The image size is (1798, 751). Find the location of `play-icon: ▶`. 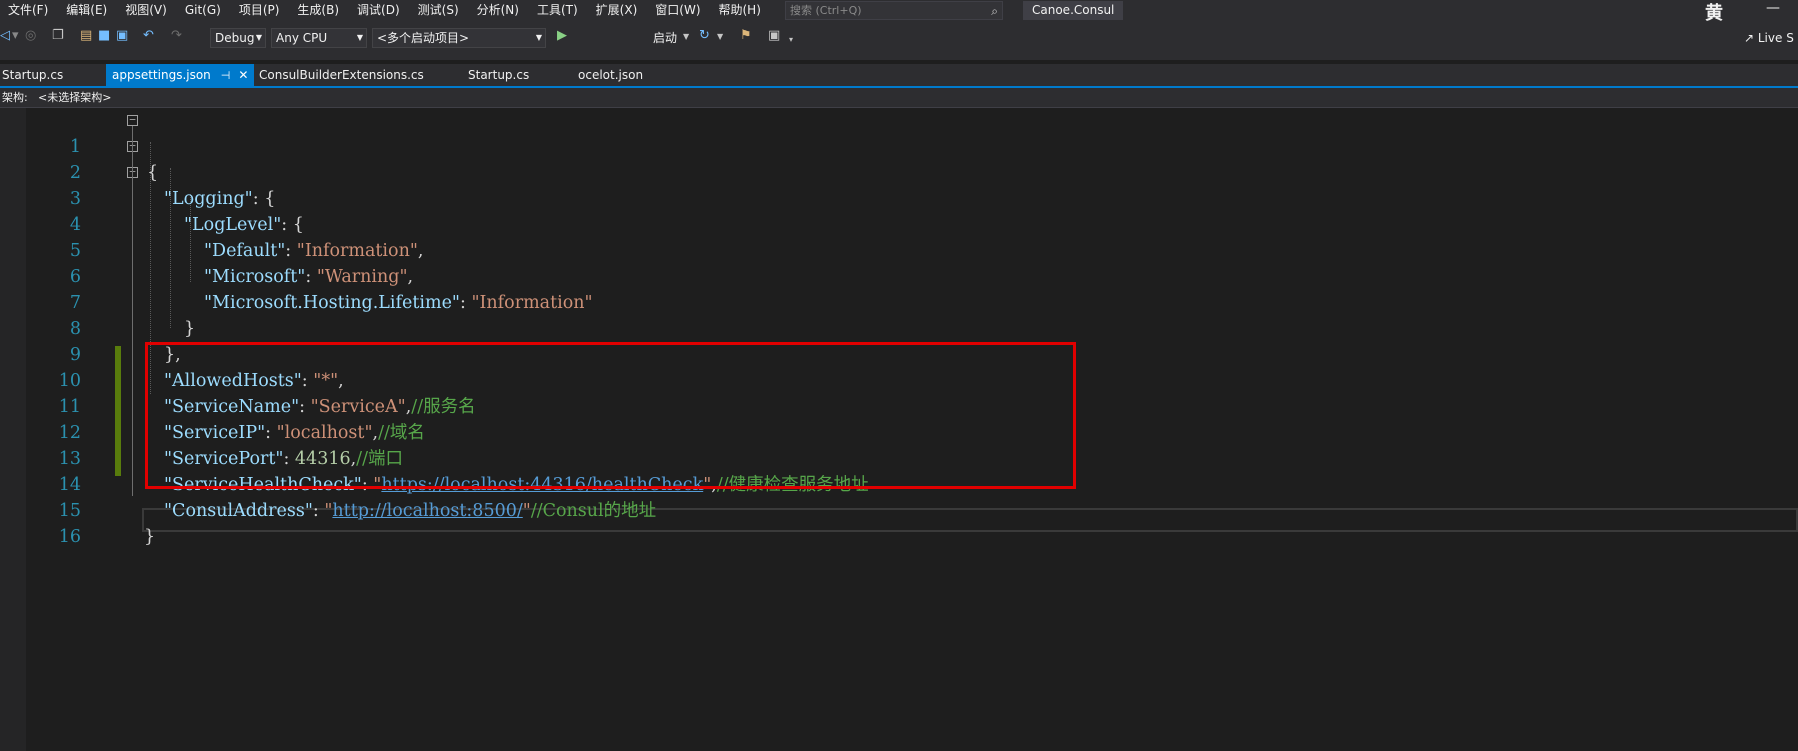

play-icon: ▶ is located at coordinates (562, 36).